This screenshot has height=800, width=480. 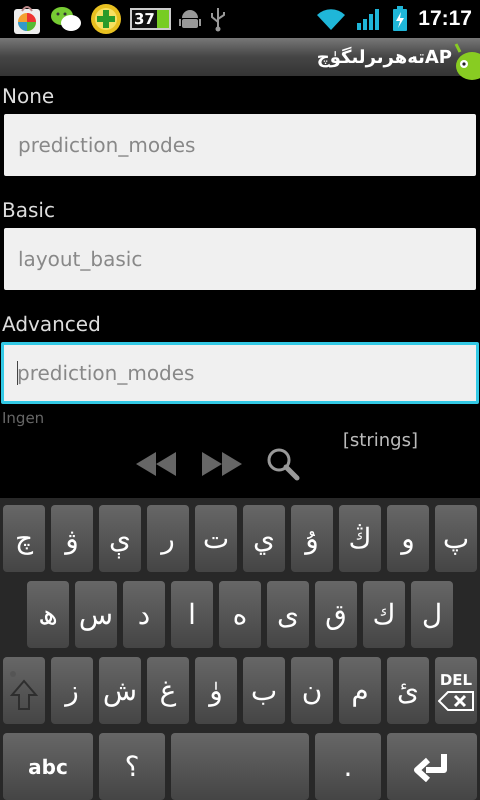 What do you see at coordinates (24, 538) in the screenshot?
I see `keyboard-key: چ` at bounding box center [24, 538].